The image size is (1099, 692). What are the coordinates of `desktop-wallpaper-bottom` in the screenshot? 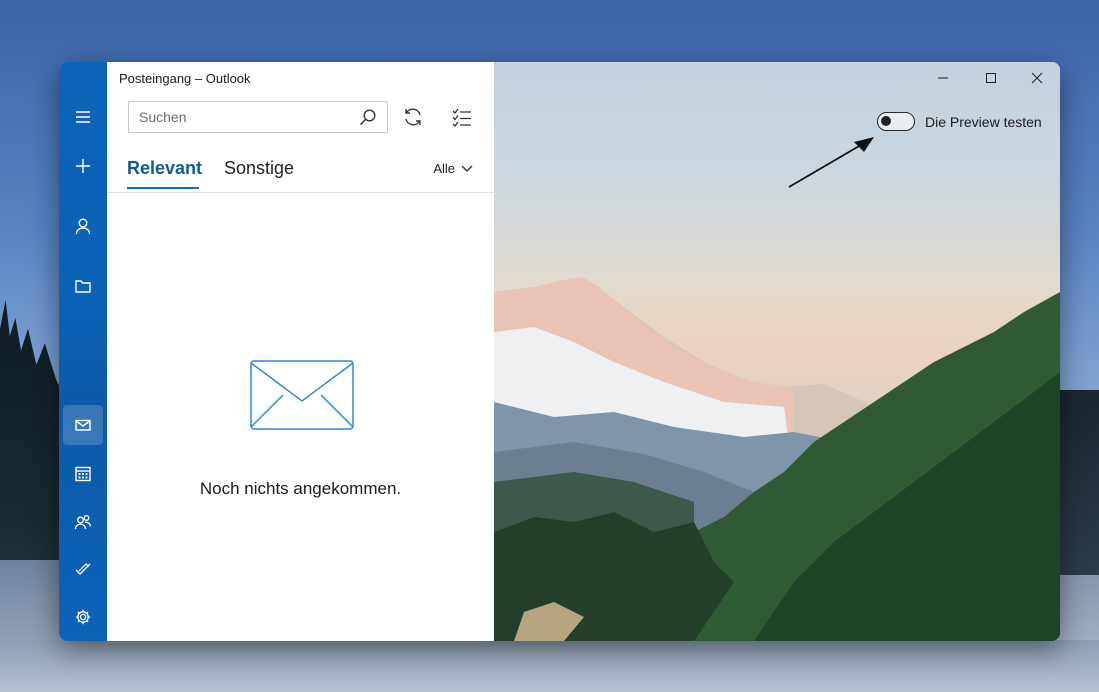 It's located at (549, 666).